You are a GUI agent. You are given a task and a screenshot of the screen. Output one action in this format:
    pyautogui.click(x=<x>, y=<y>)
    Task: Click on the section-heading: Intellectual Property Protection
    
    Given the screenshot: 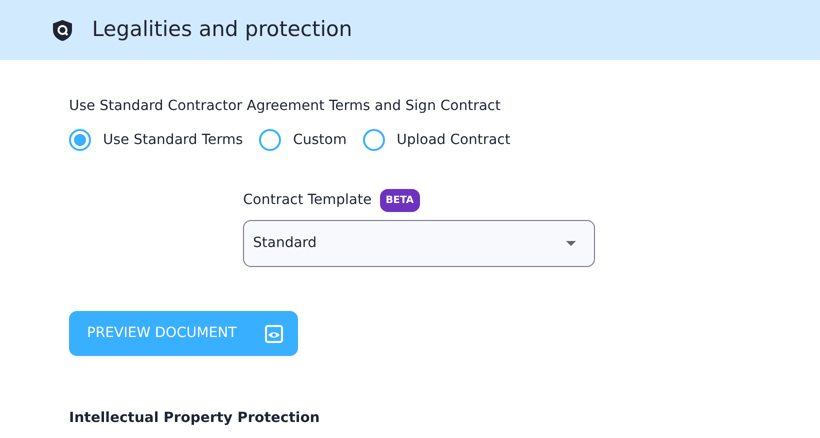 What is the action you would take?
    pyautogui.click(x=195, y=418)
    